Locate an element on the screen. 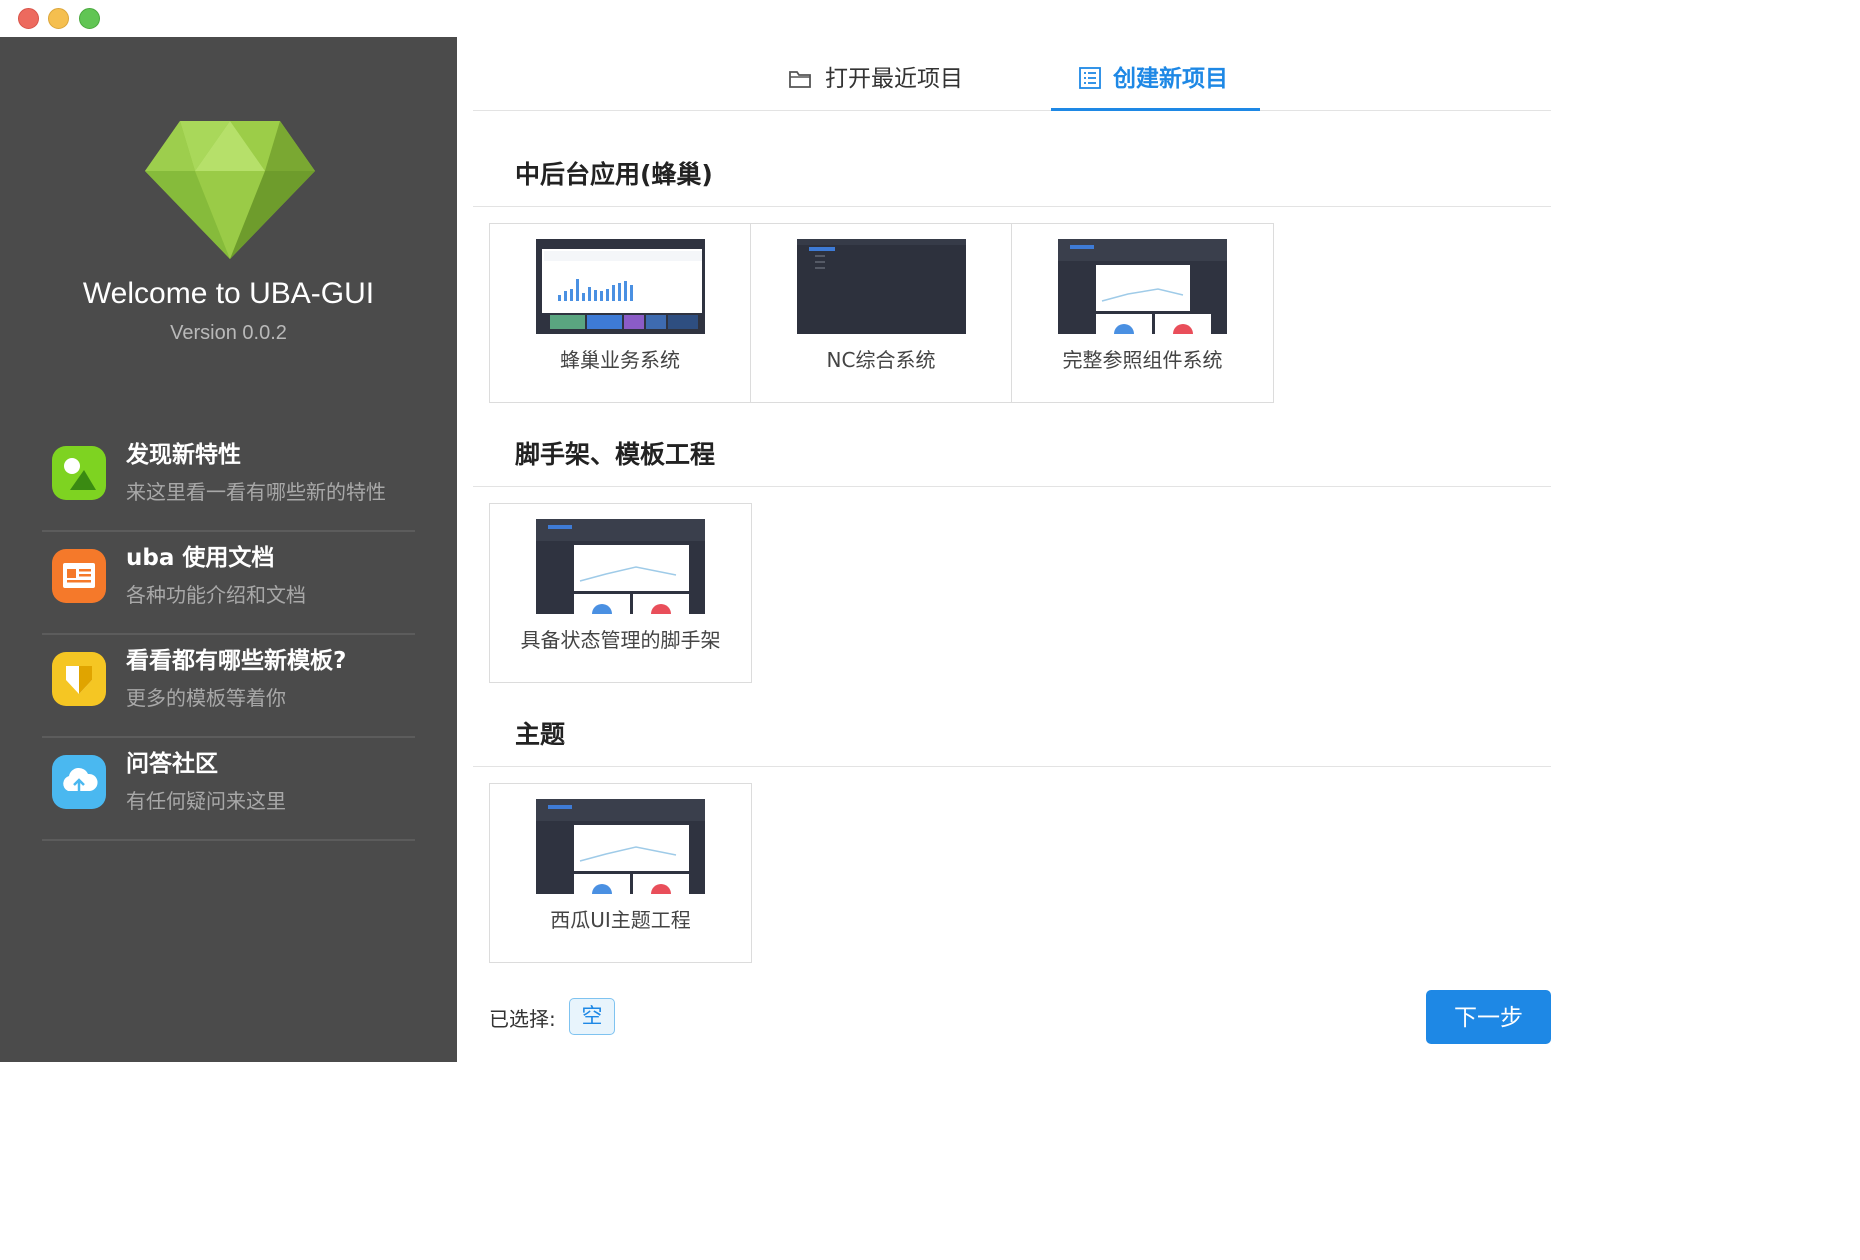  sidebar-item-desc: 有任何疑问来这里 is located at coordinates (206, 801).